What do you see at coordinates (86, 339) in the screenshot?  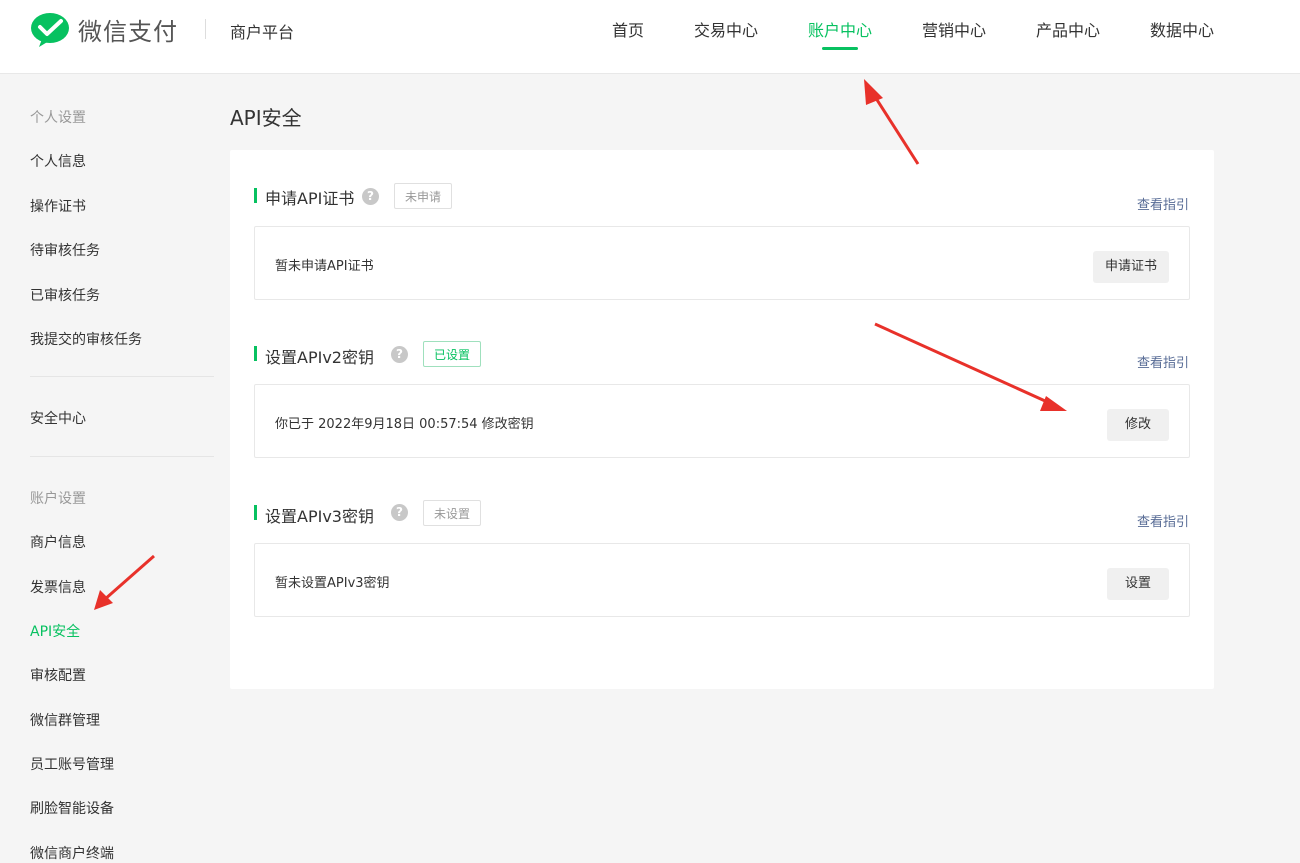 I see `sidebar-item-my-submitted: 我提交的审核任务` at bounding box center [86, 339].